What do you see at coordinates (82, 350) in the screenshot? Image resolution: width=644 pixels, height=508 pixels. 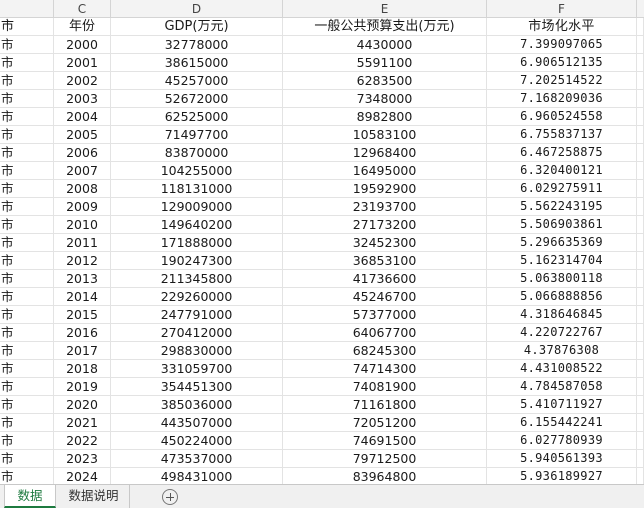 I see `cell-year: 2017` at bounding box center [82, 350].